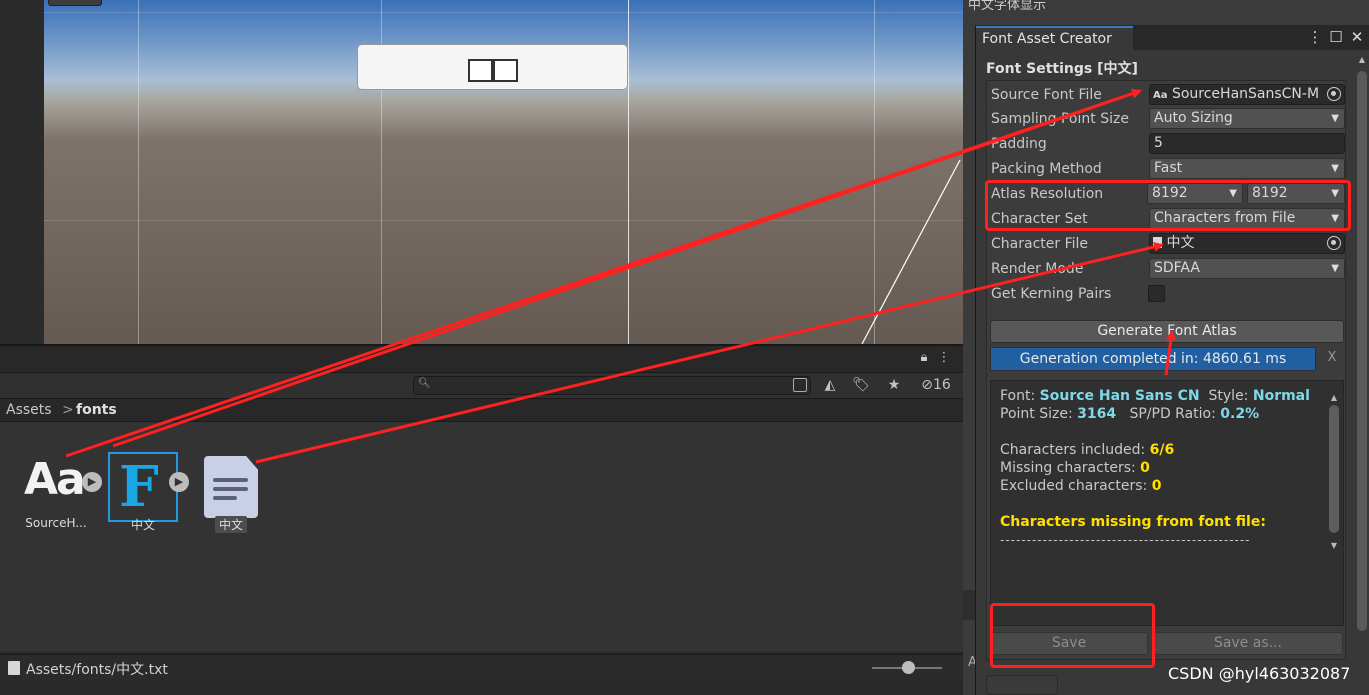  Describe the element at coordinates (1051, 294) in the screenshot. I see `field-label: Get Kerning Pairs` at that location.